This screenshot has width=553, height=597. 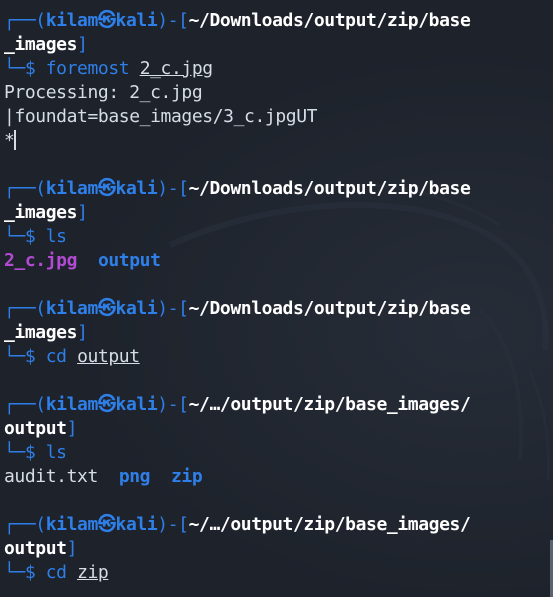 What do you see at coordinates (187, 476) in the screenshot?
I see `ls-entry-directory: zip` at bounding box center [187, 476].